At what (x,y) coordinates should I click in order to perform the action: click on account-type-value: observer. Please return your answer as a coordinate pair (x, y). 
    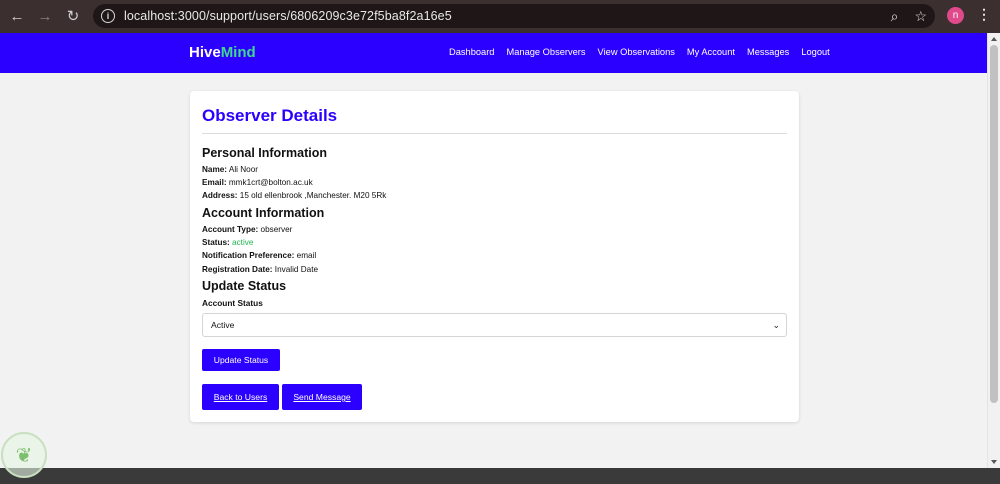
    Looking at the image, I should click on (276, 229).